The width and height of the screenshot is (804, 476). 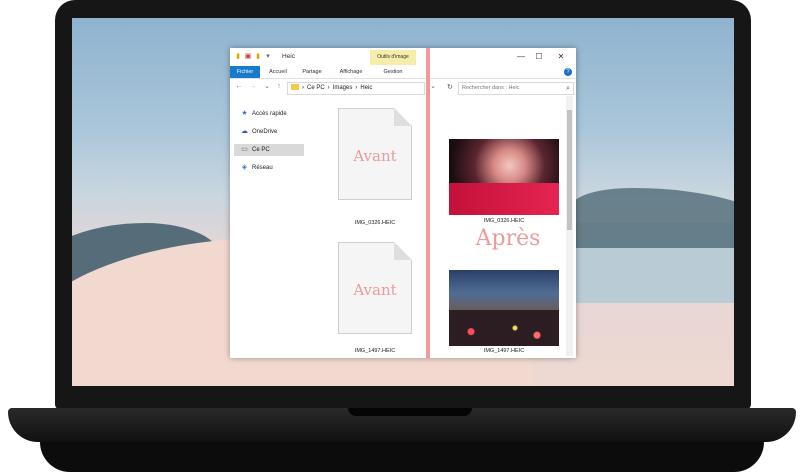 I want to click on properties-icon: ▣, so click(x=248, y=56).